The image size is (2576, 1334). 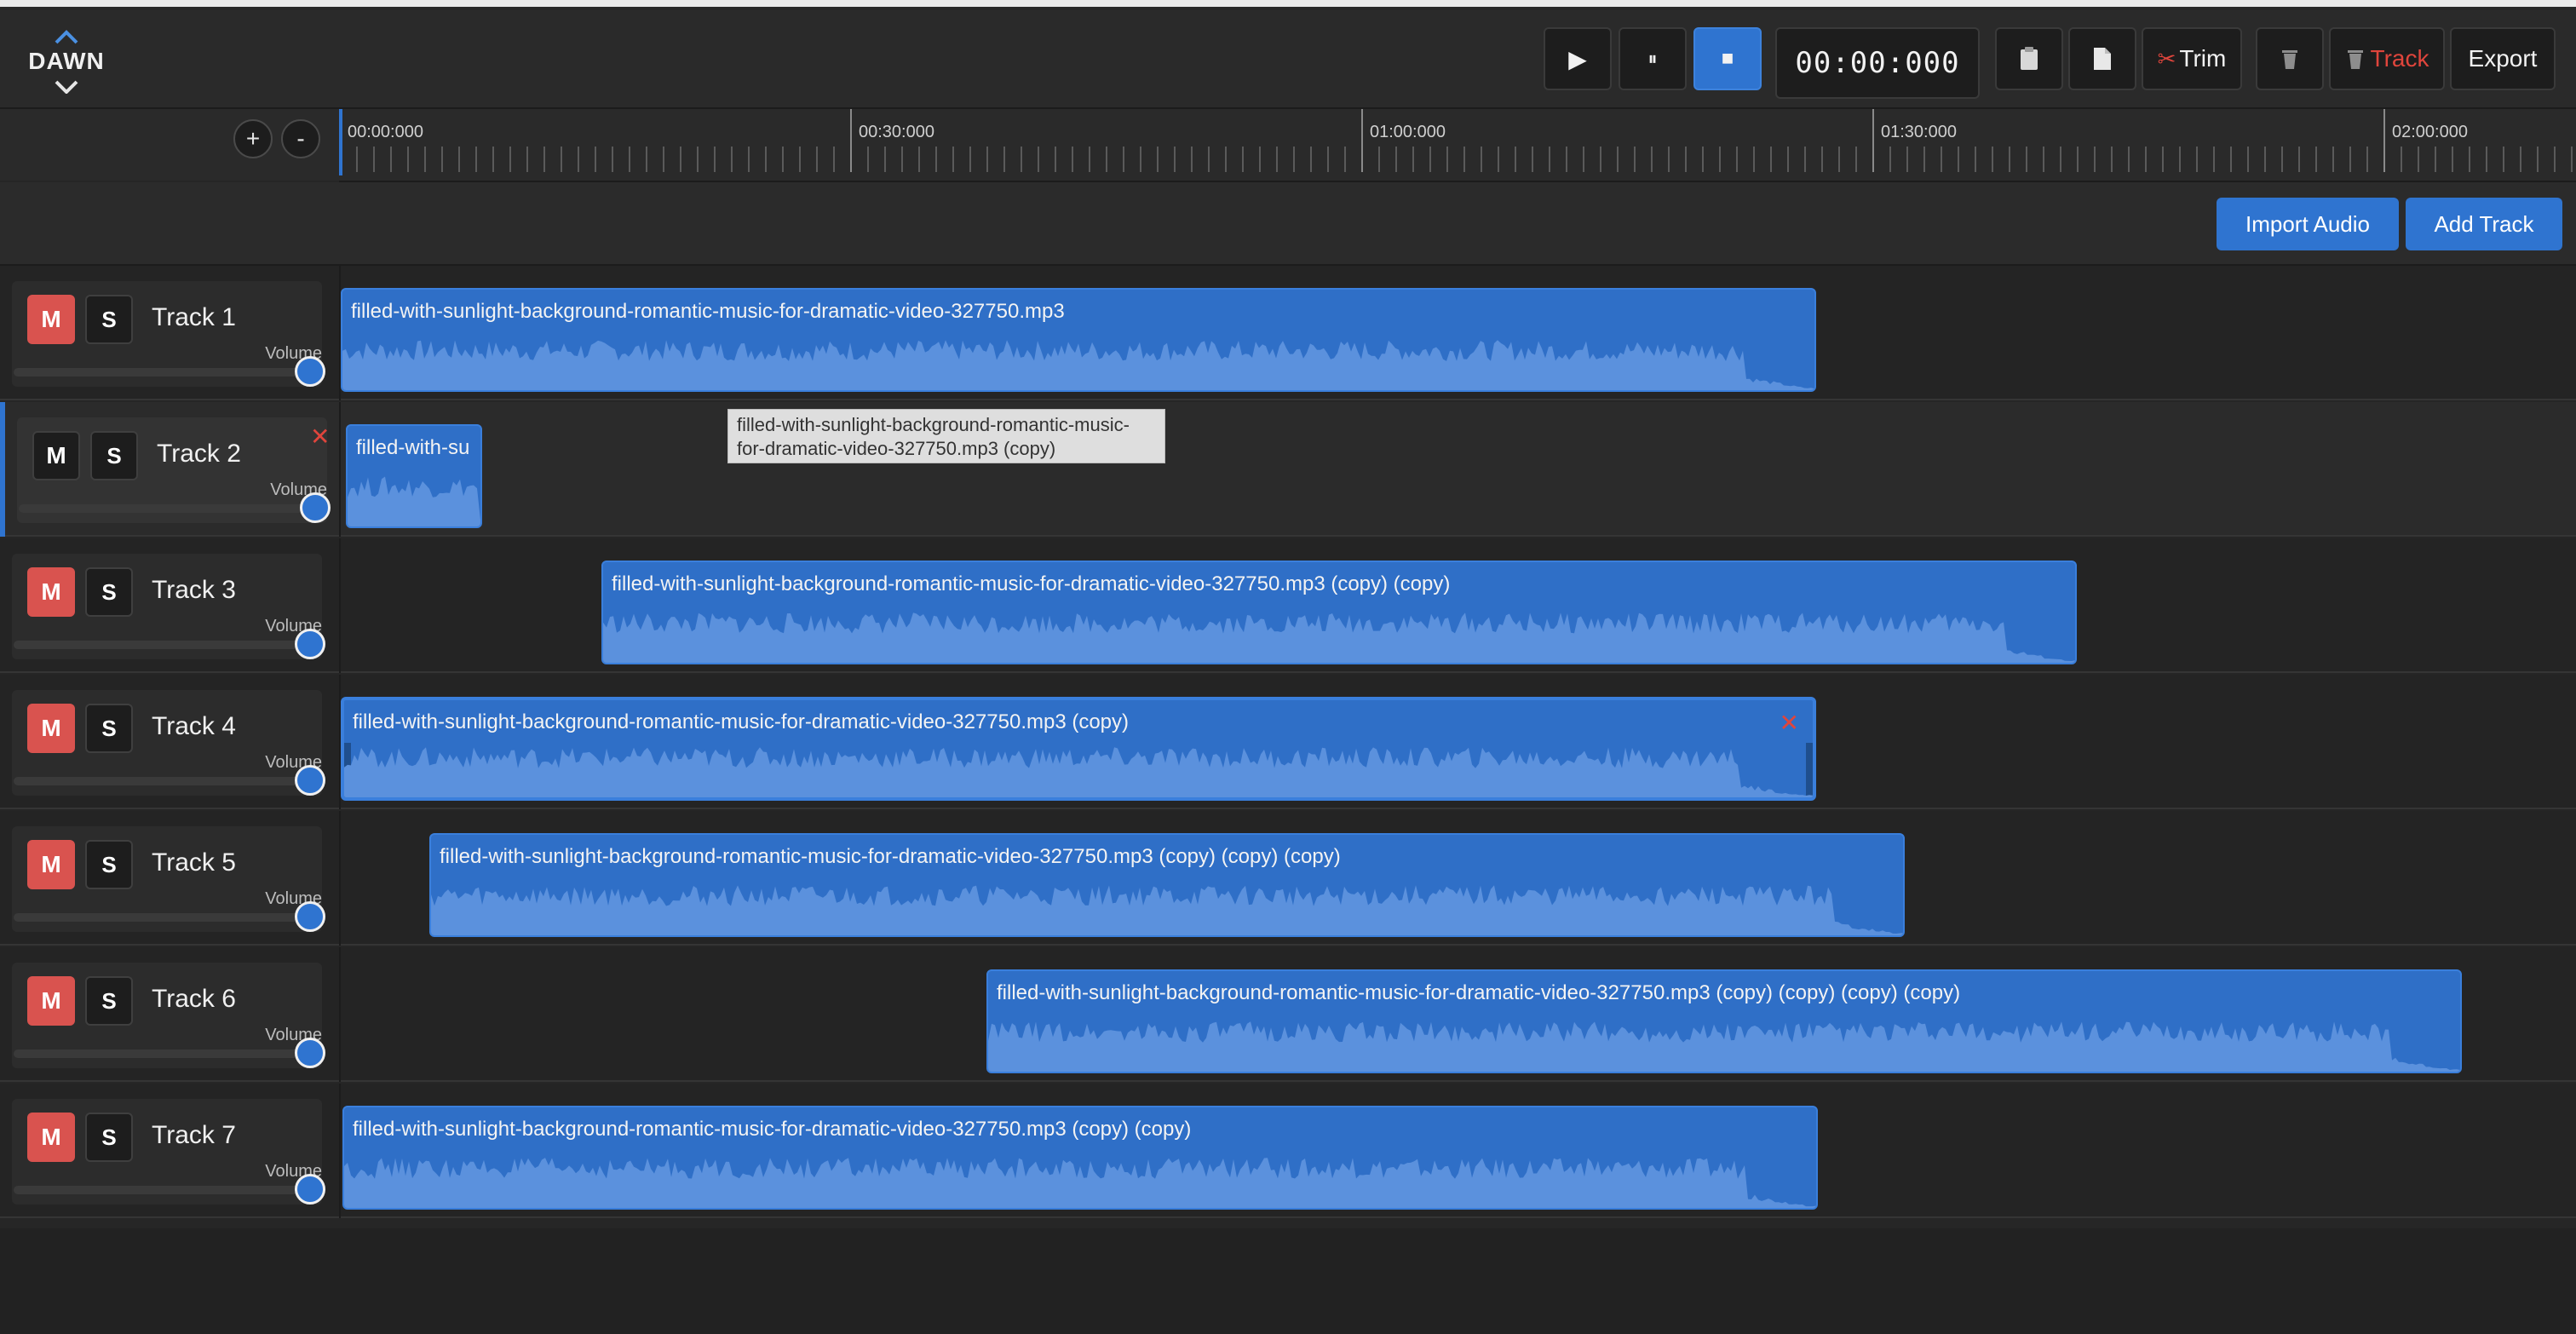 I want to click on track-controls: M S Track 1 Volume, so click(x=168, y=334).